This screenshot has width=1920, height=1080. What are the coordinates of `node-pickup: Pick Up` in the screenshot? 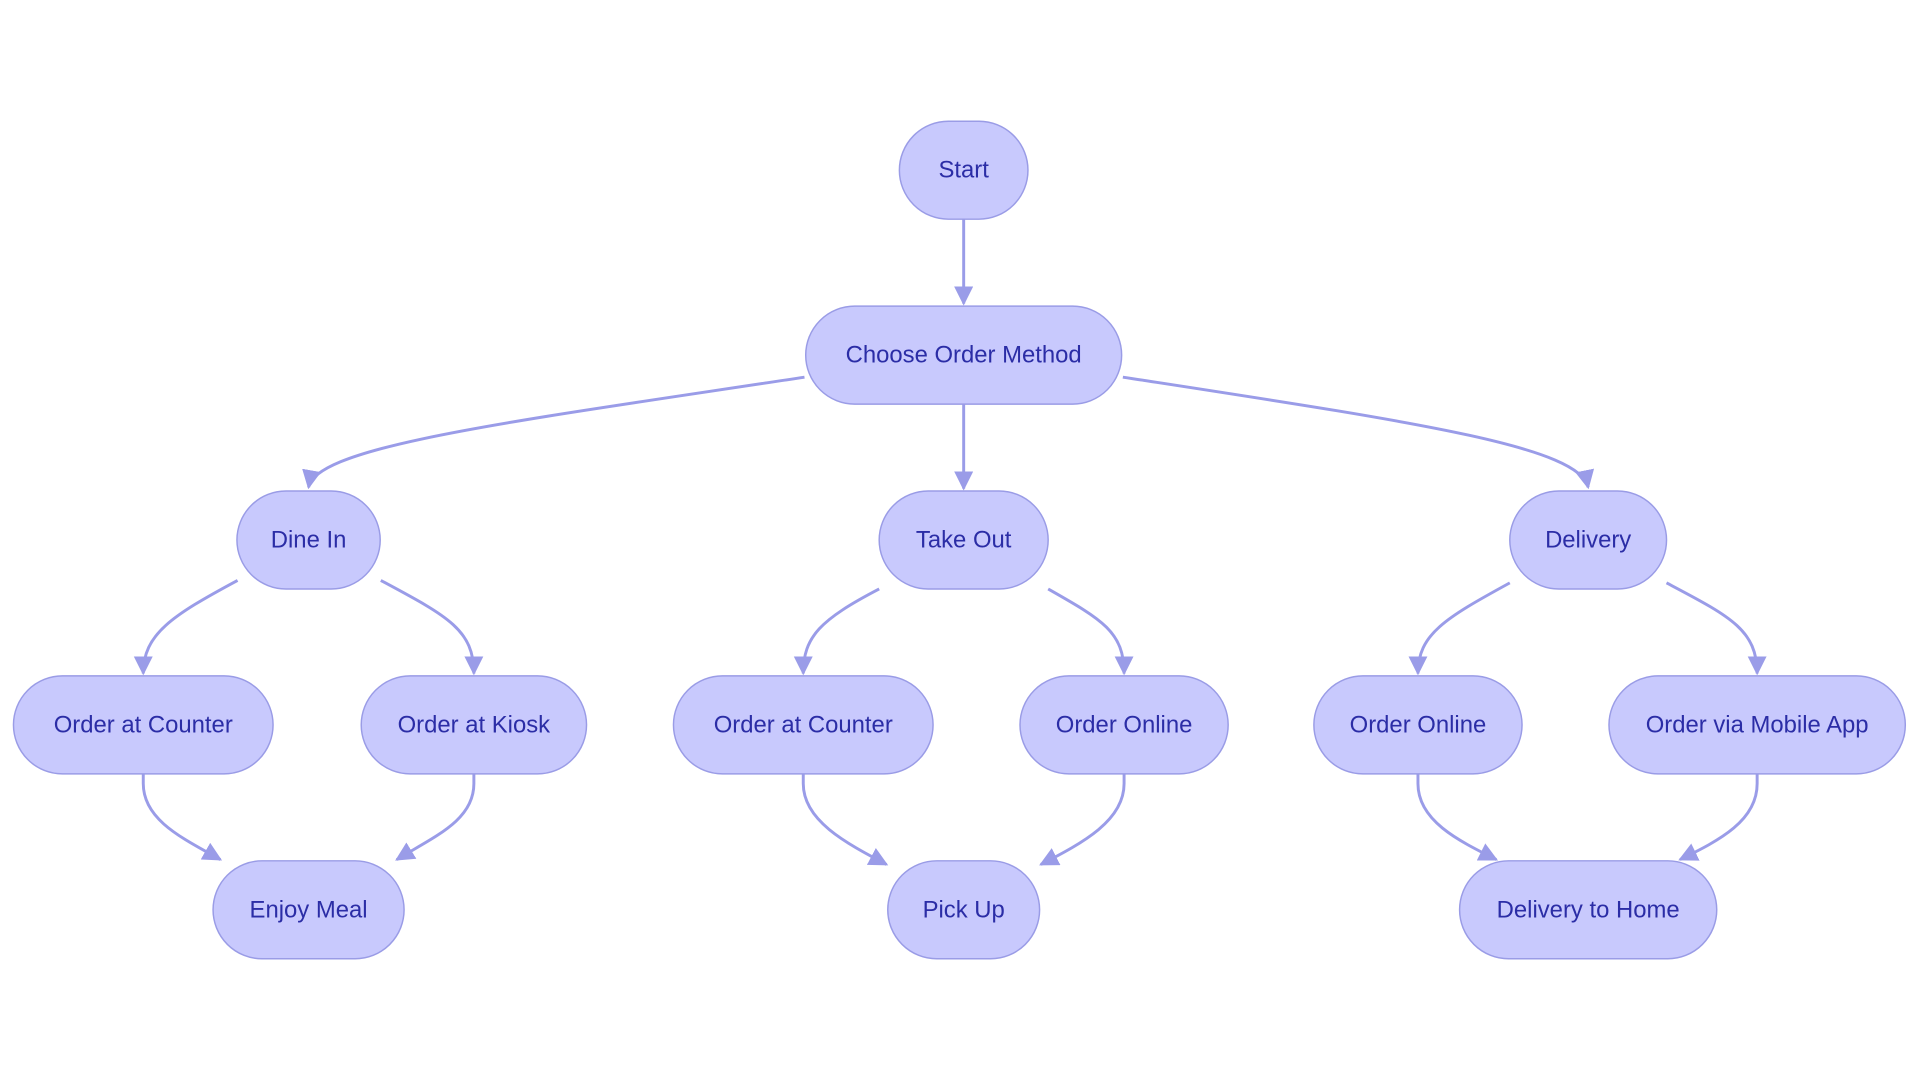 It's located at (964, 910).